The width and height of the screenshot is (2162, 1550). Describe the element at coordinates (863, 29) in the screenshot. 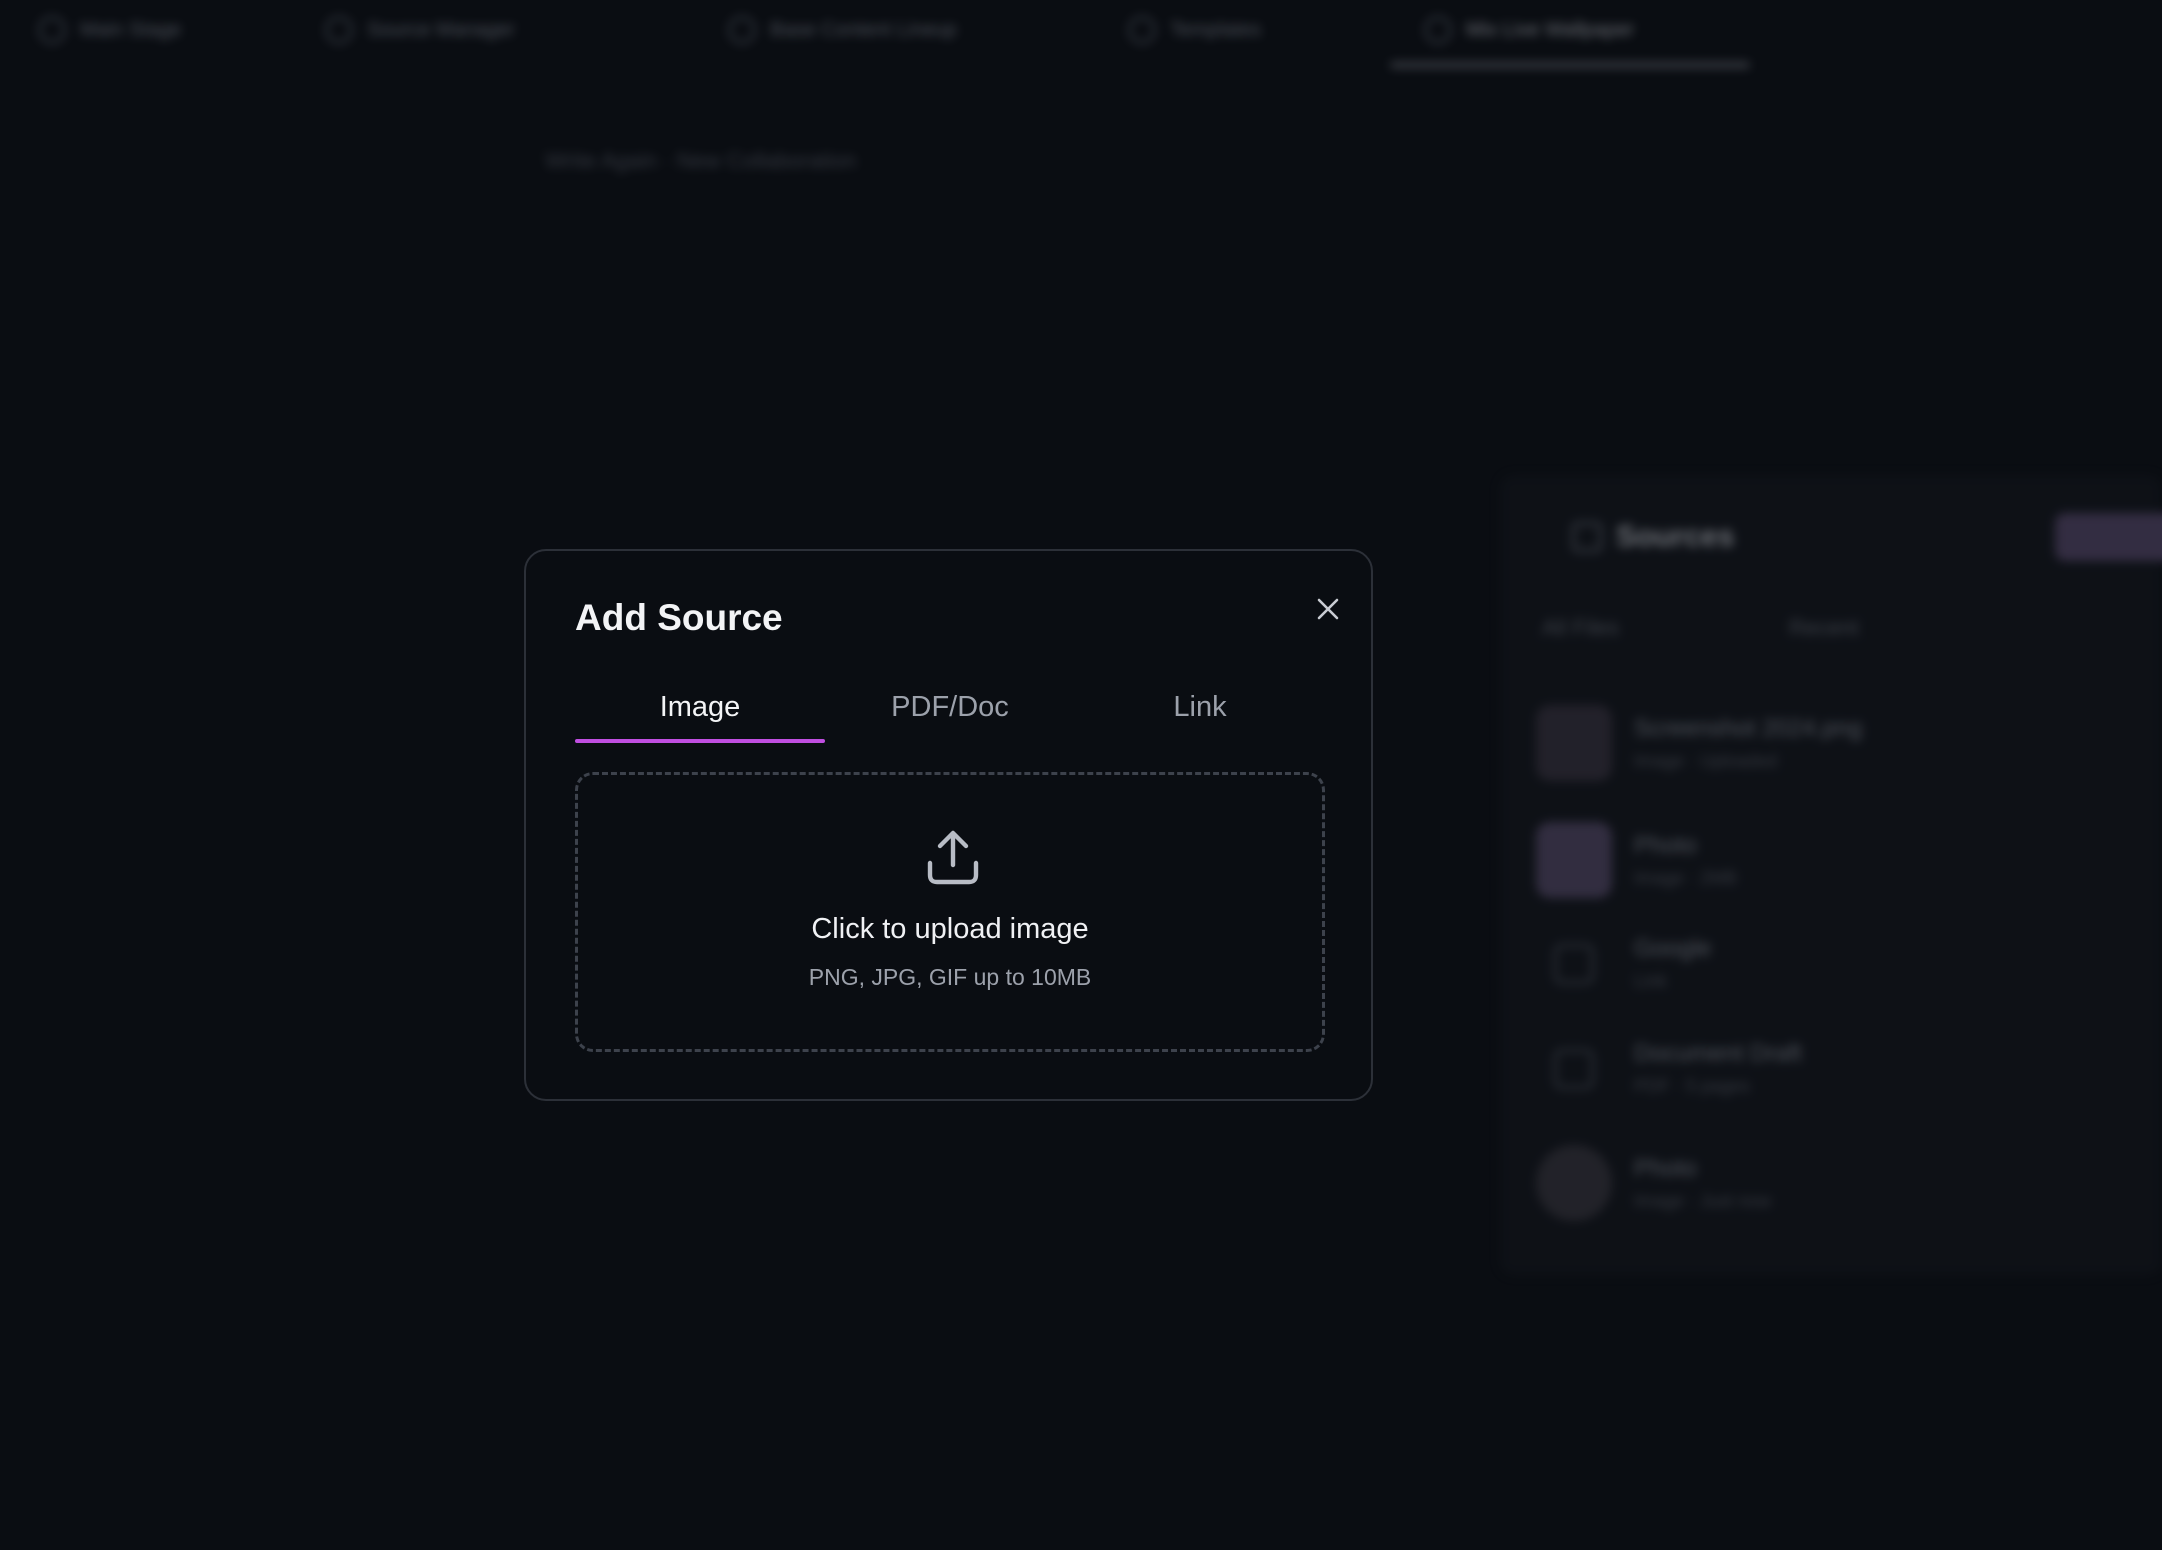

I see `top-tab-label: Base Content Lineup` at that location.